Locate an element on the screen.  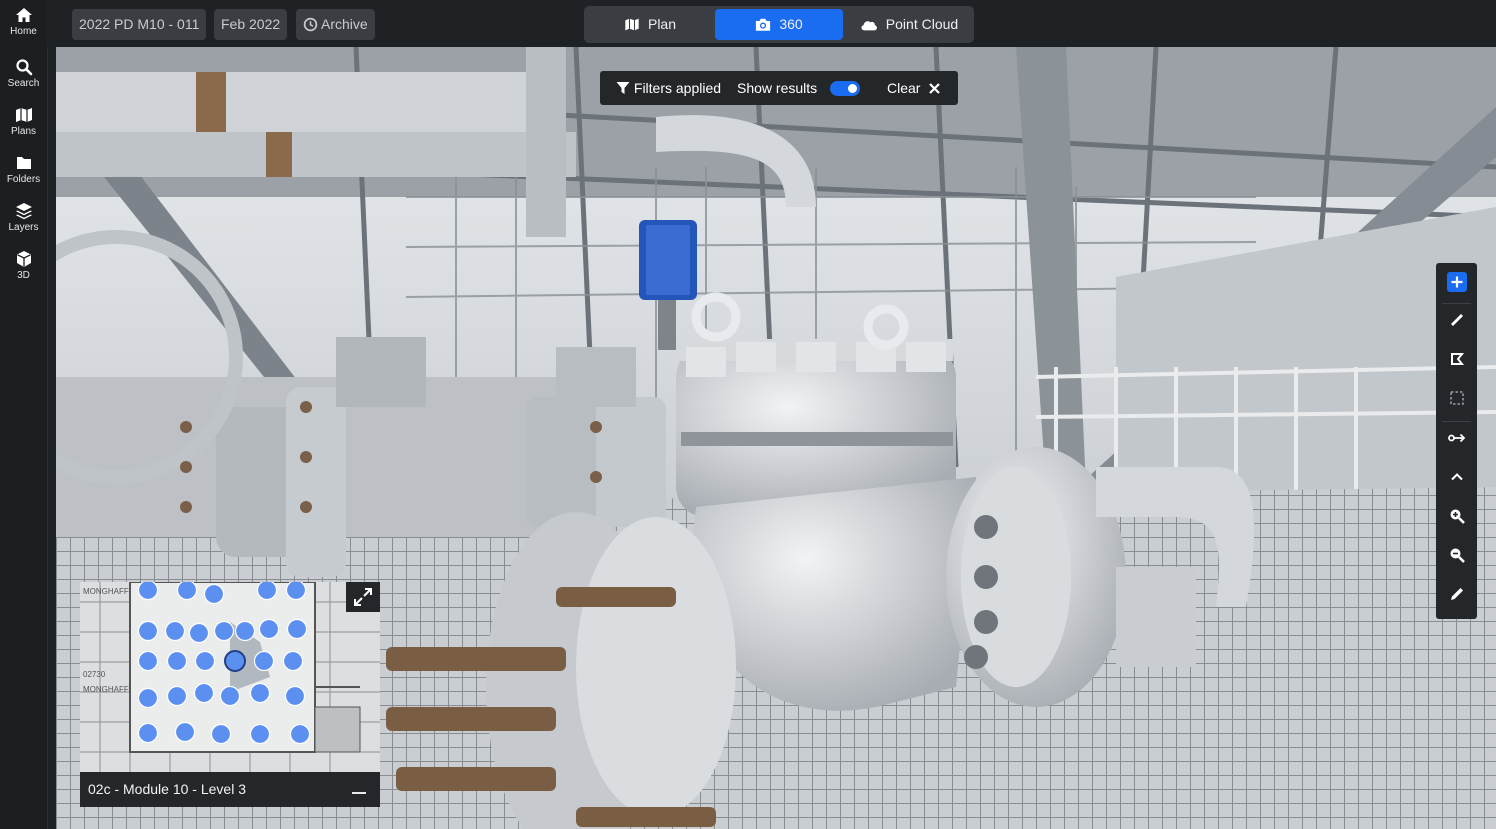
add-annotation-button is located at coordinates (1456, 282).